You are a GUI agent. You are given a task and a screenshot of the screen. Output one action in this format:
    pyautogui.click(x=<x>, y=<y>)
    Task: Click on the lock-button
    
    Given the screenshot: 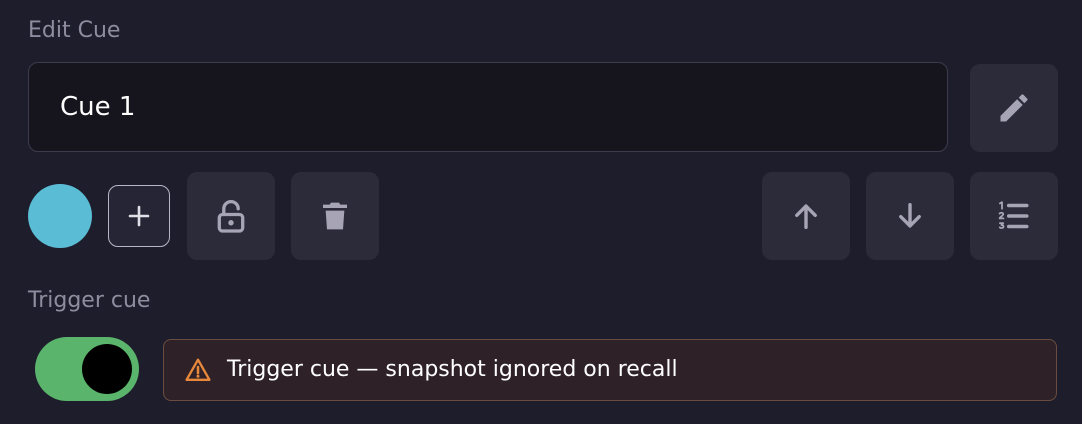 What is the action you would take?
    pyautogui.click(x=231, y=216)
    